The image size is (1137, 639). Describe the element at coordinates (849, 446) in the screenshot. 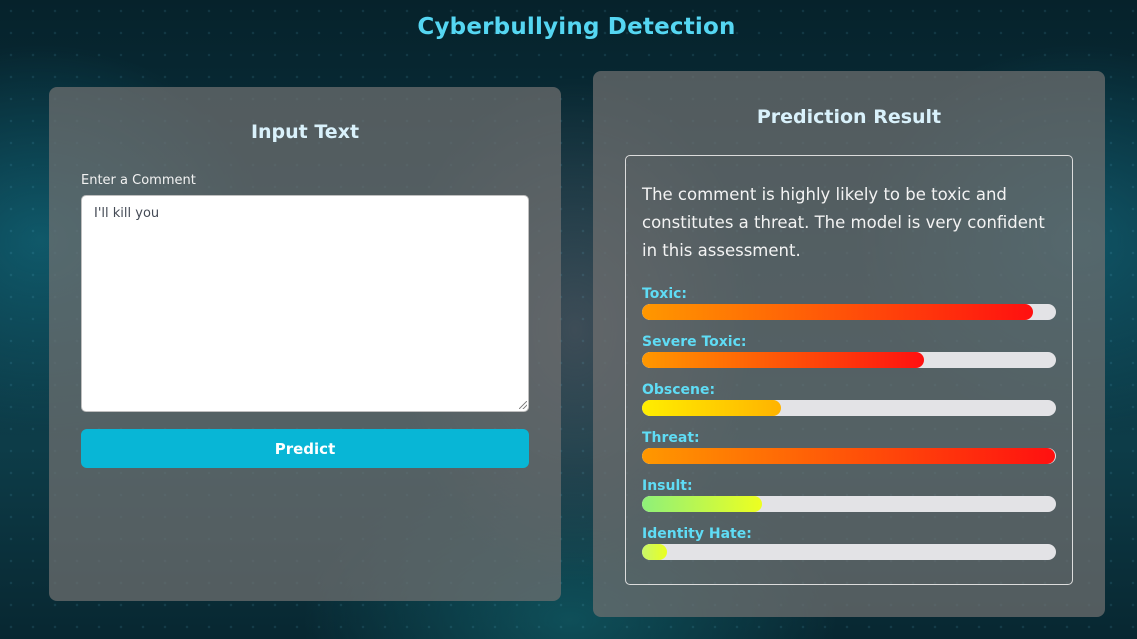

I see `metric-threat: Threat:` at that location.